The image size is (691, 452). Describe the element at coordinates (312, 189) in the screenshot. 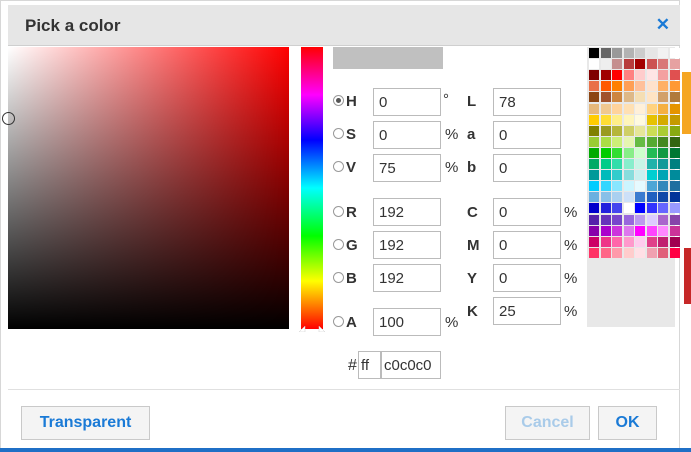

I see `hue-slider` at that location.